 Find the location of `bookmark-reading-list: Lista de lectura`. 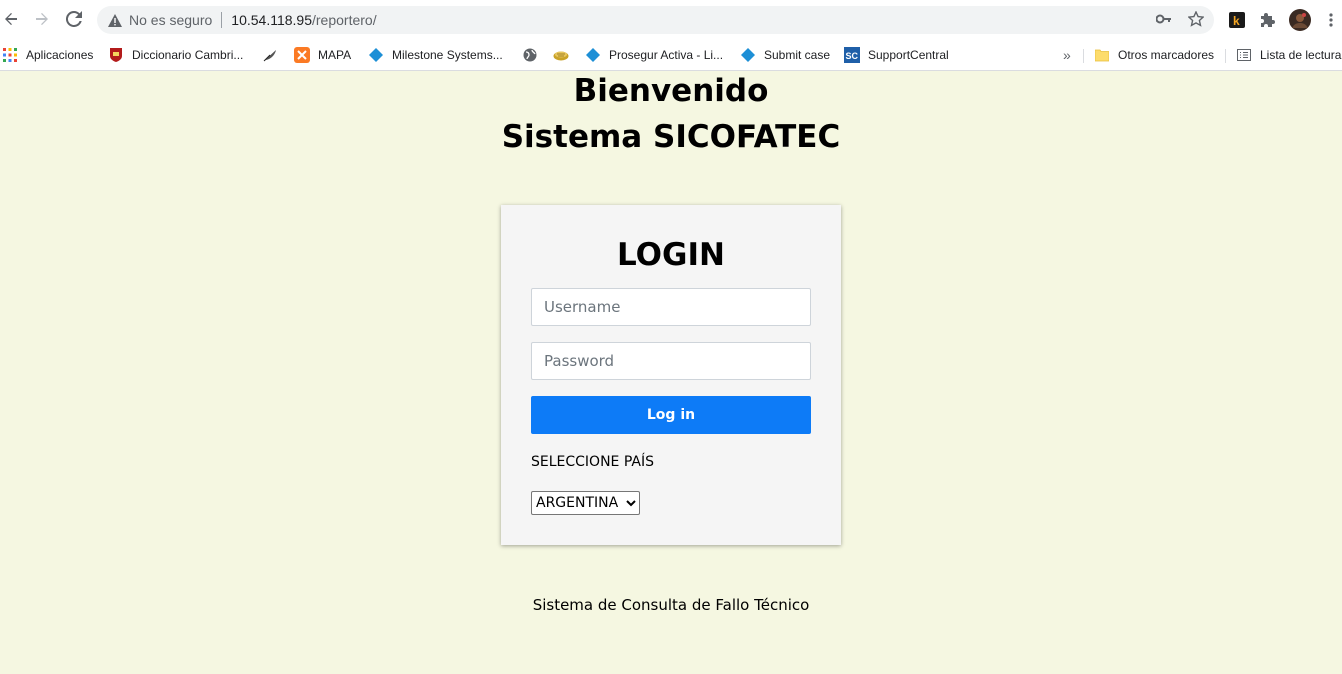

bookmark-reading-list: Lista de lectura is located at coordinates (1288, 55).